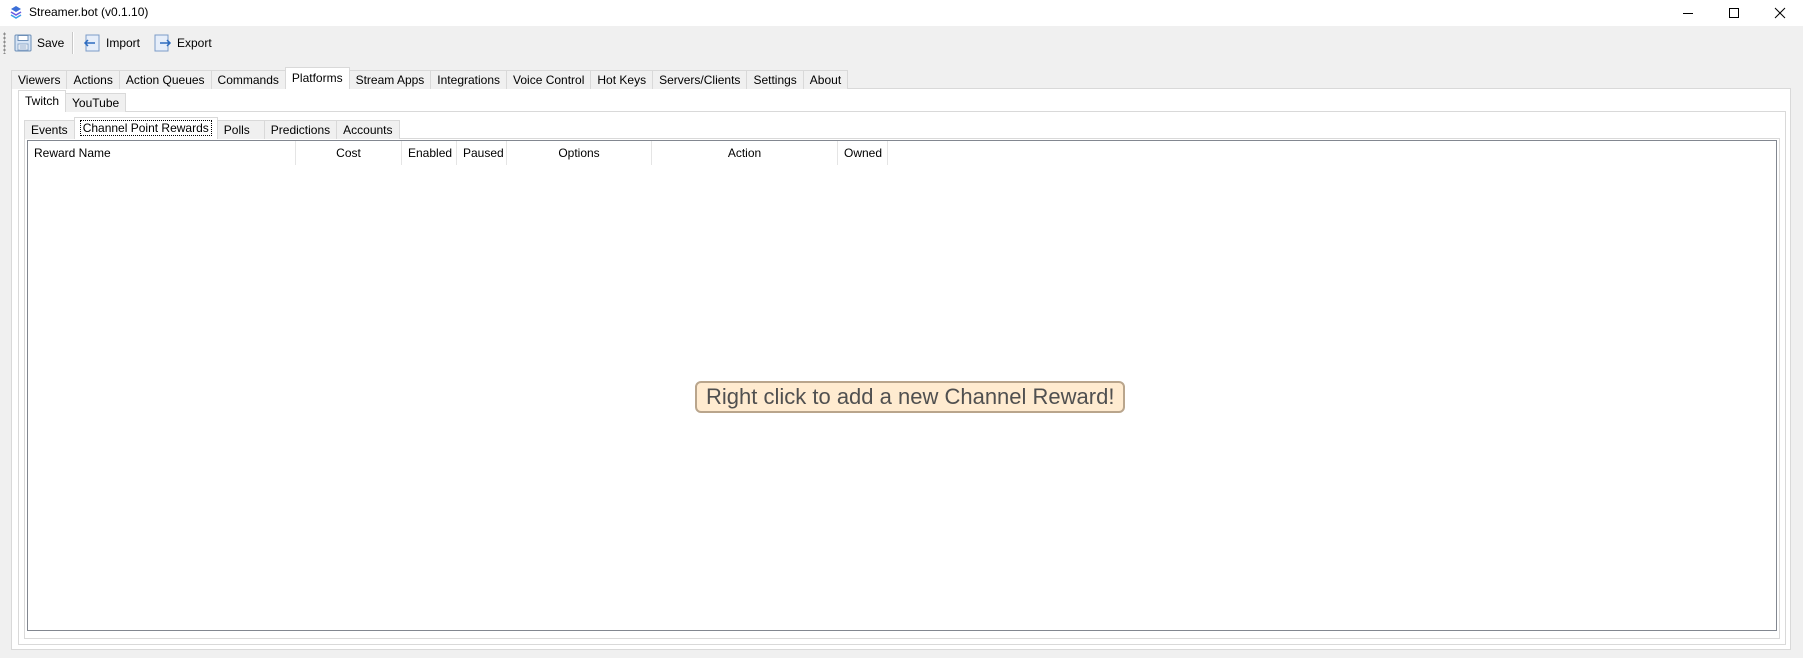 The height and width of the screenshot is (658, 1803). I want to click on import-label: Import, so click(123, 43).